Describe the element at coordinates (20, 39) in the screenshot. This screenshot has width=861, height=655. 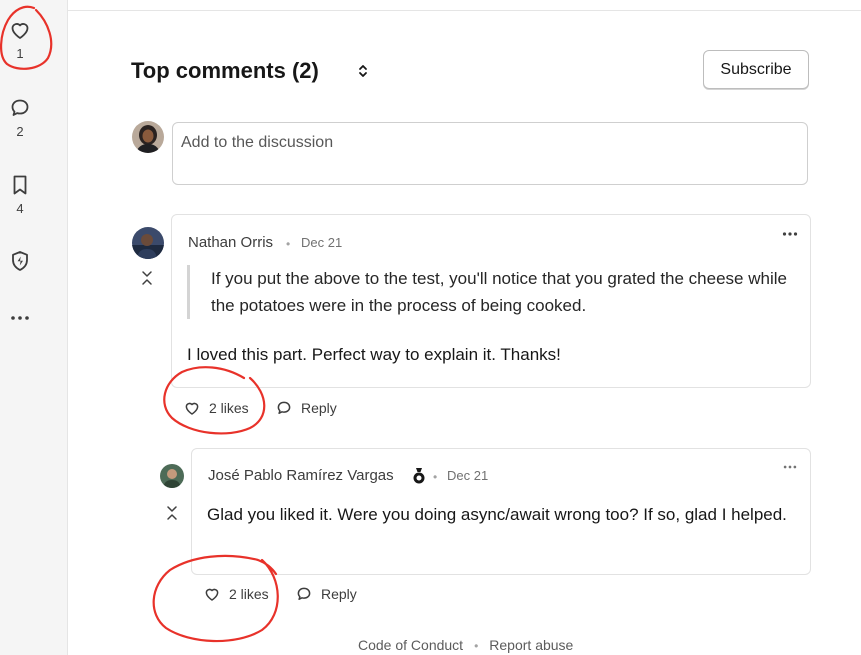
I see `reaction-button: 1` at that location.